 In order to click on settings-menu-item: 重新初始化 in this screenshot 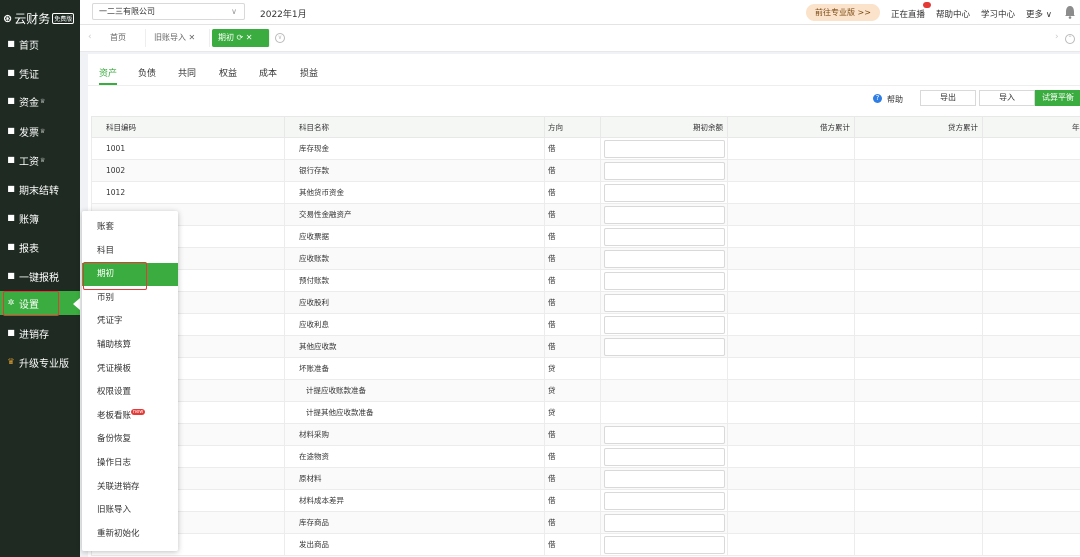, I will do `click(130, 534)`.